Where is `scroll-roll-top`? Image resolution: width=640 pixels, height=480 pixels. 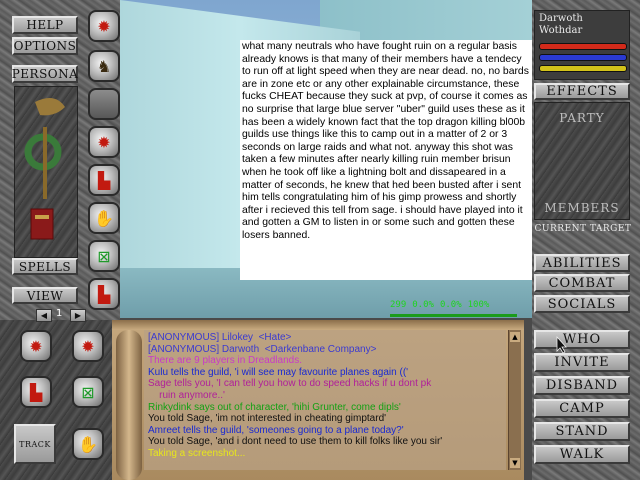 scroll-roll-top is located at coordinates (318, 325).